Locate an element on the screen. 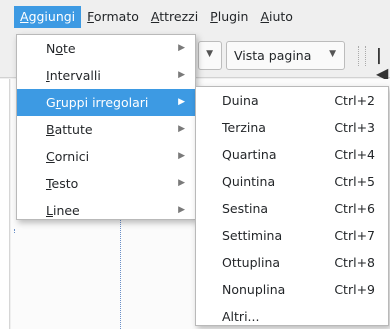 The height and width of the screenshot is (329, 390). menu-item-testo: Testo ▶ is located at coordinates (106, 183).